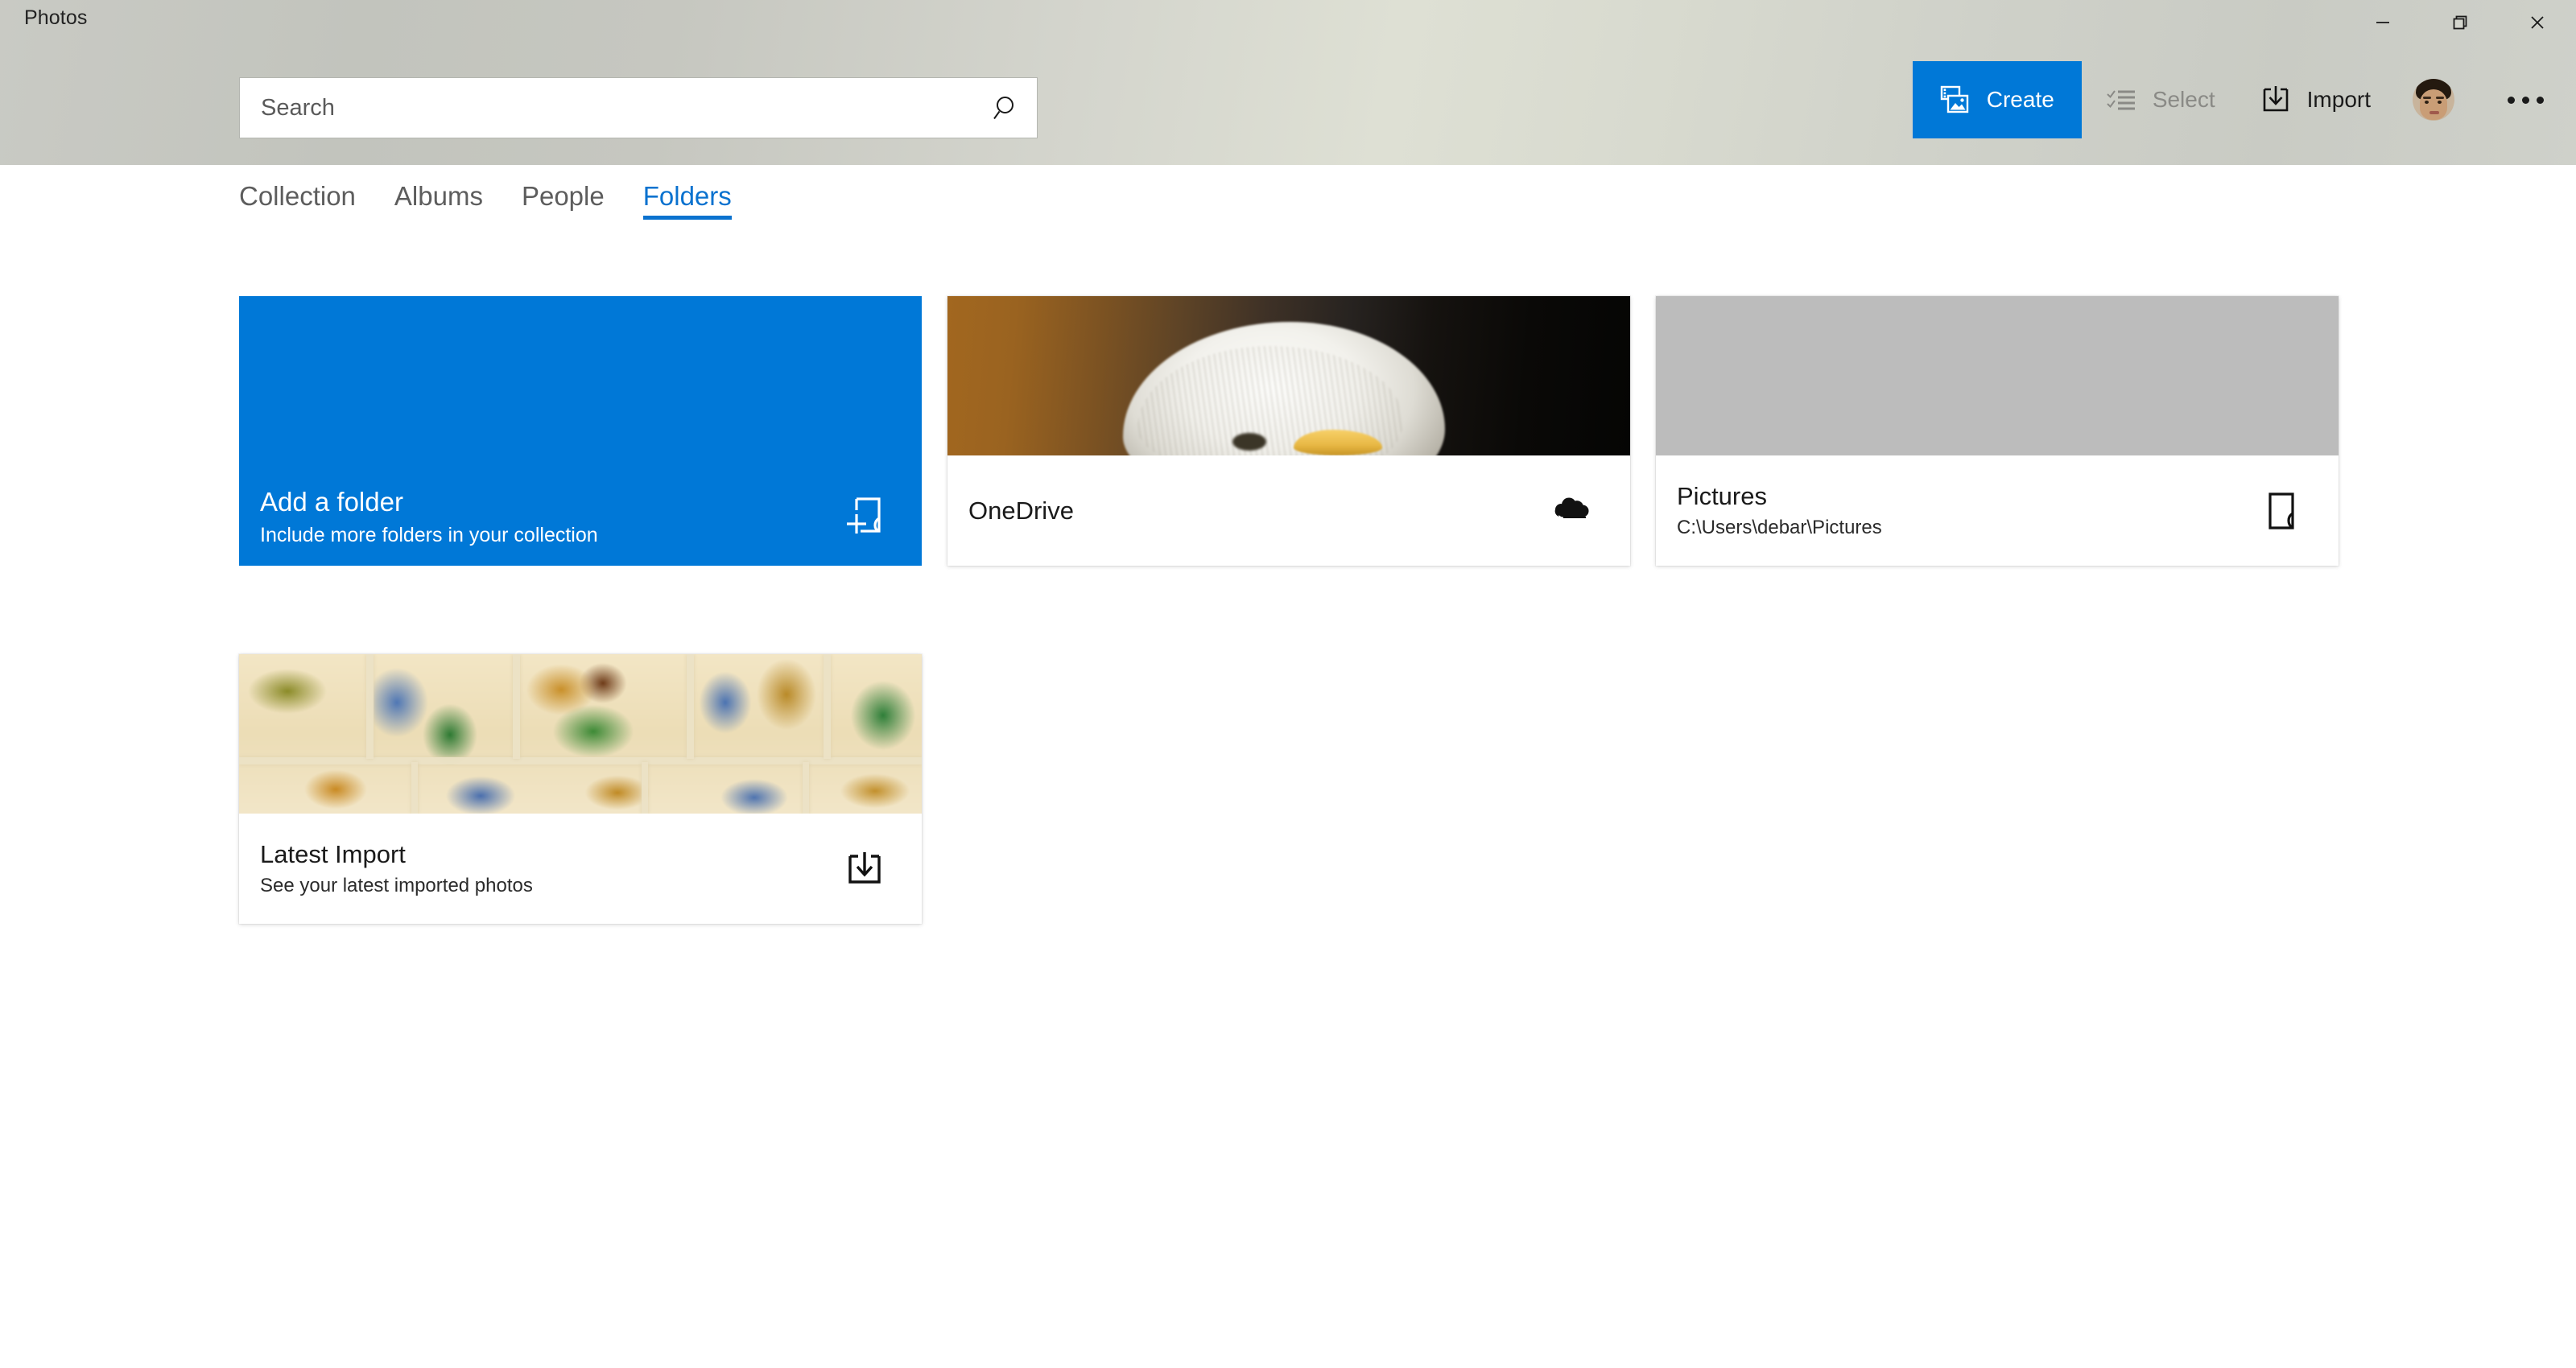  Describe the element at coordinates (297, 196) in the screenshot. I see `tab-collection-label: Collection` at that location.